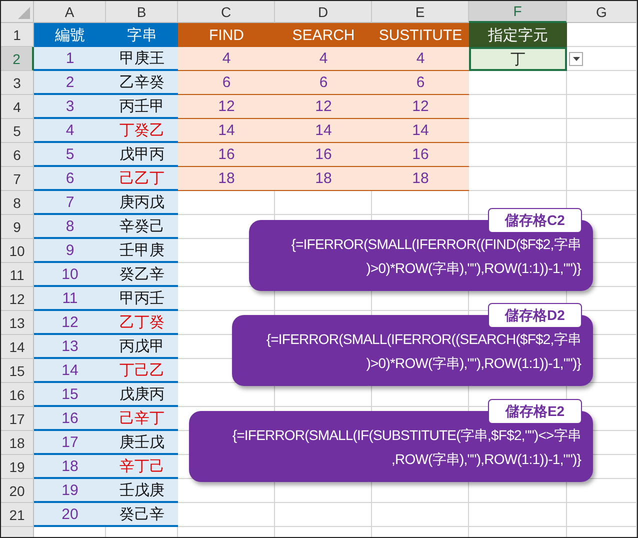  Describe the element at coordinates (518, 12) in the screenshot. I see `column-header: F` at that location.